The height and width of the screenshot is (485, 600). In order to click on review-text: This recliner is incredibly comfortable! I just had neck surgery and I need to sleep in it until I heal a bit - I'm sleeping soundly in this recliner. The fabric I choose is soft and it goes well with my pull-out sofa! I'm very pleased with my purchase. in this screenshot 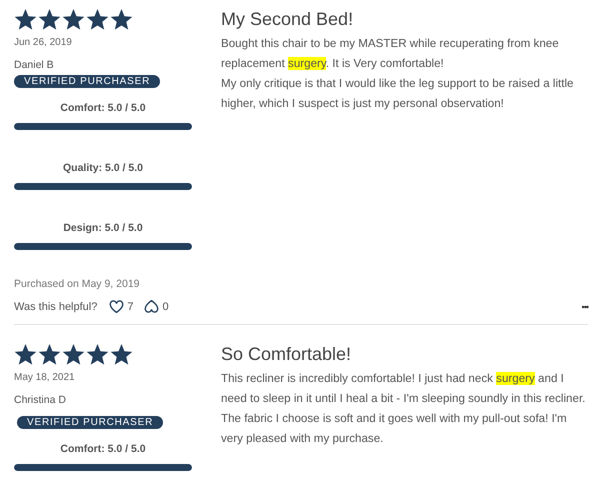, I will do `click(403, 409)`.